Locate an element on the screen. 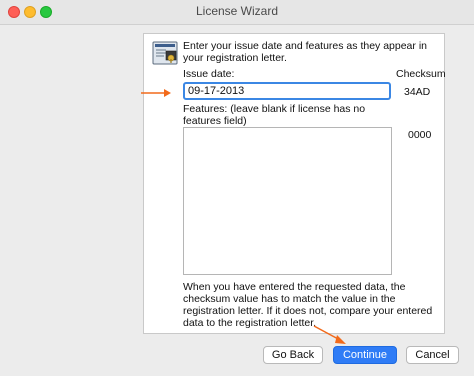 This screenshot has height=376, width=474. cancel-button: Cancel is located at coordinates (432, 355).